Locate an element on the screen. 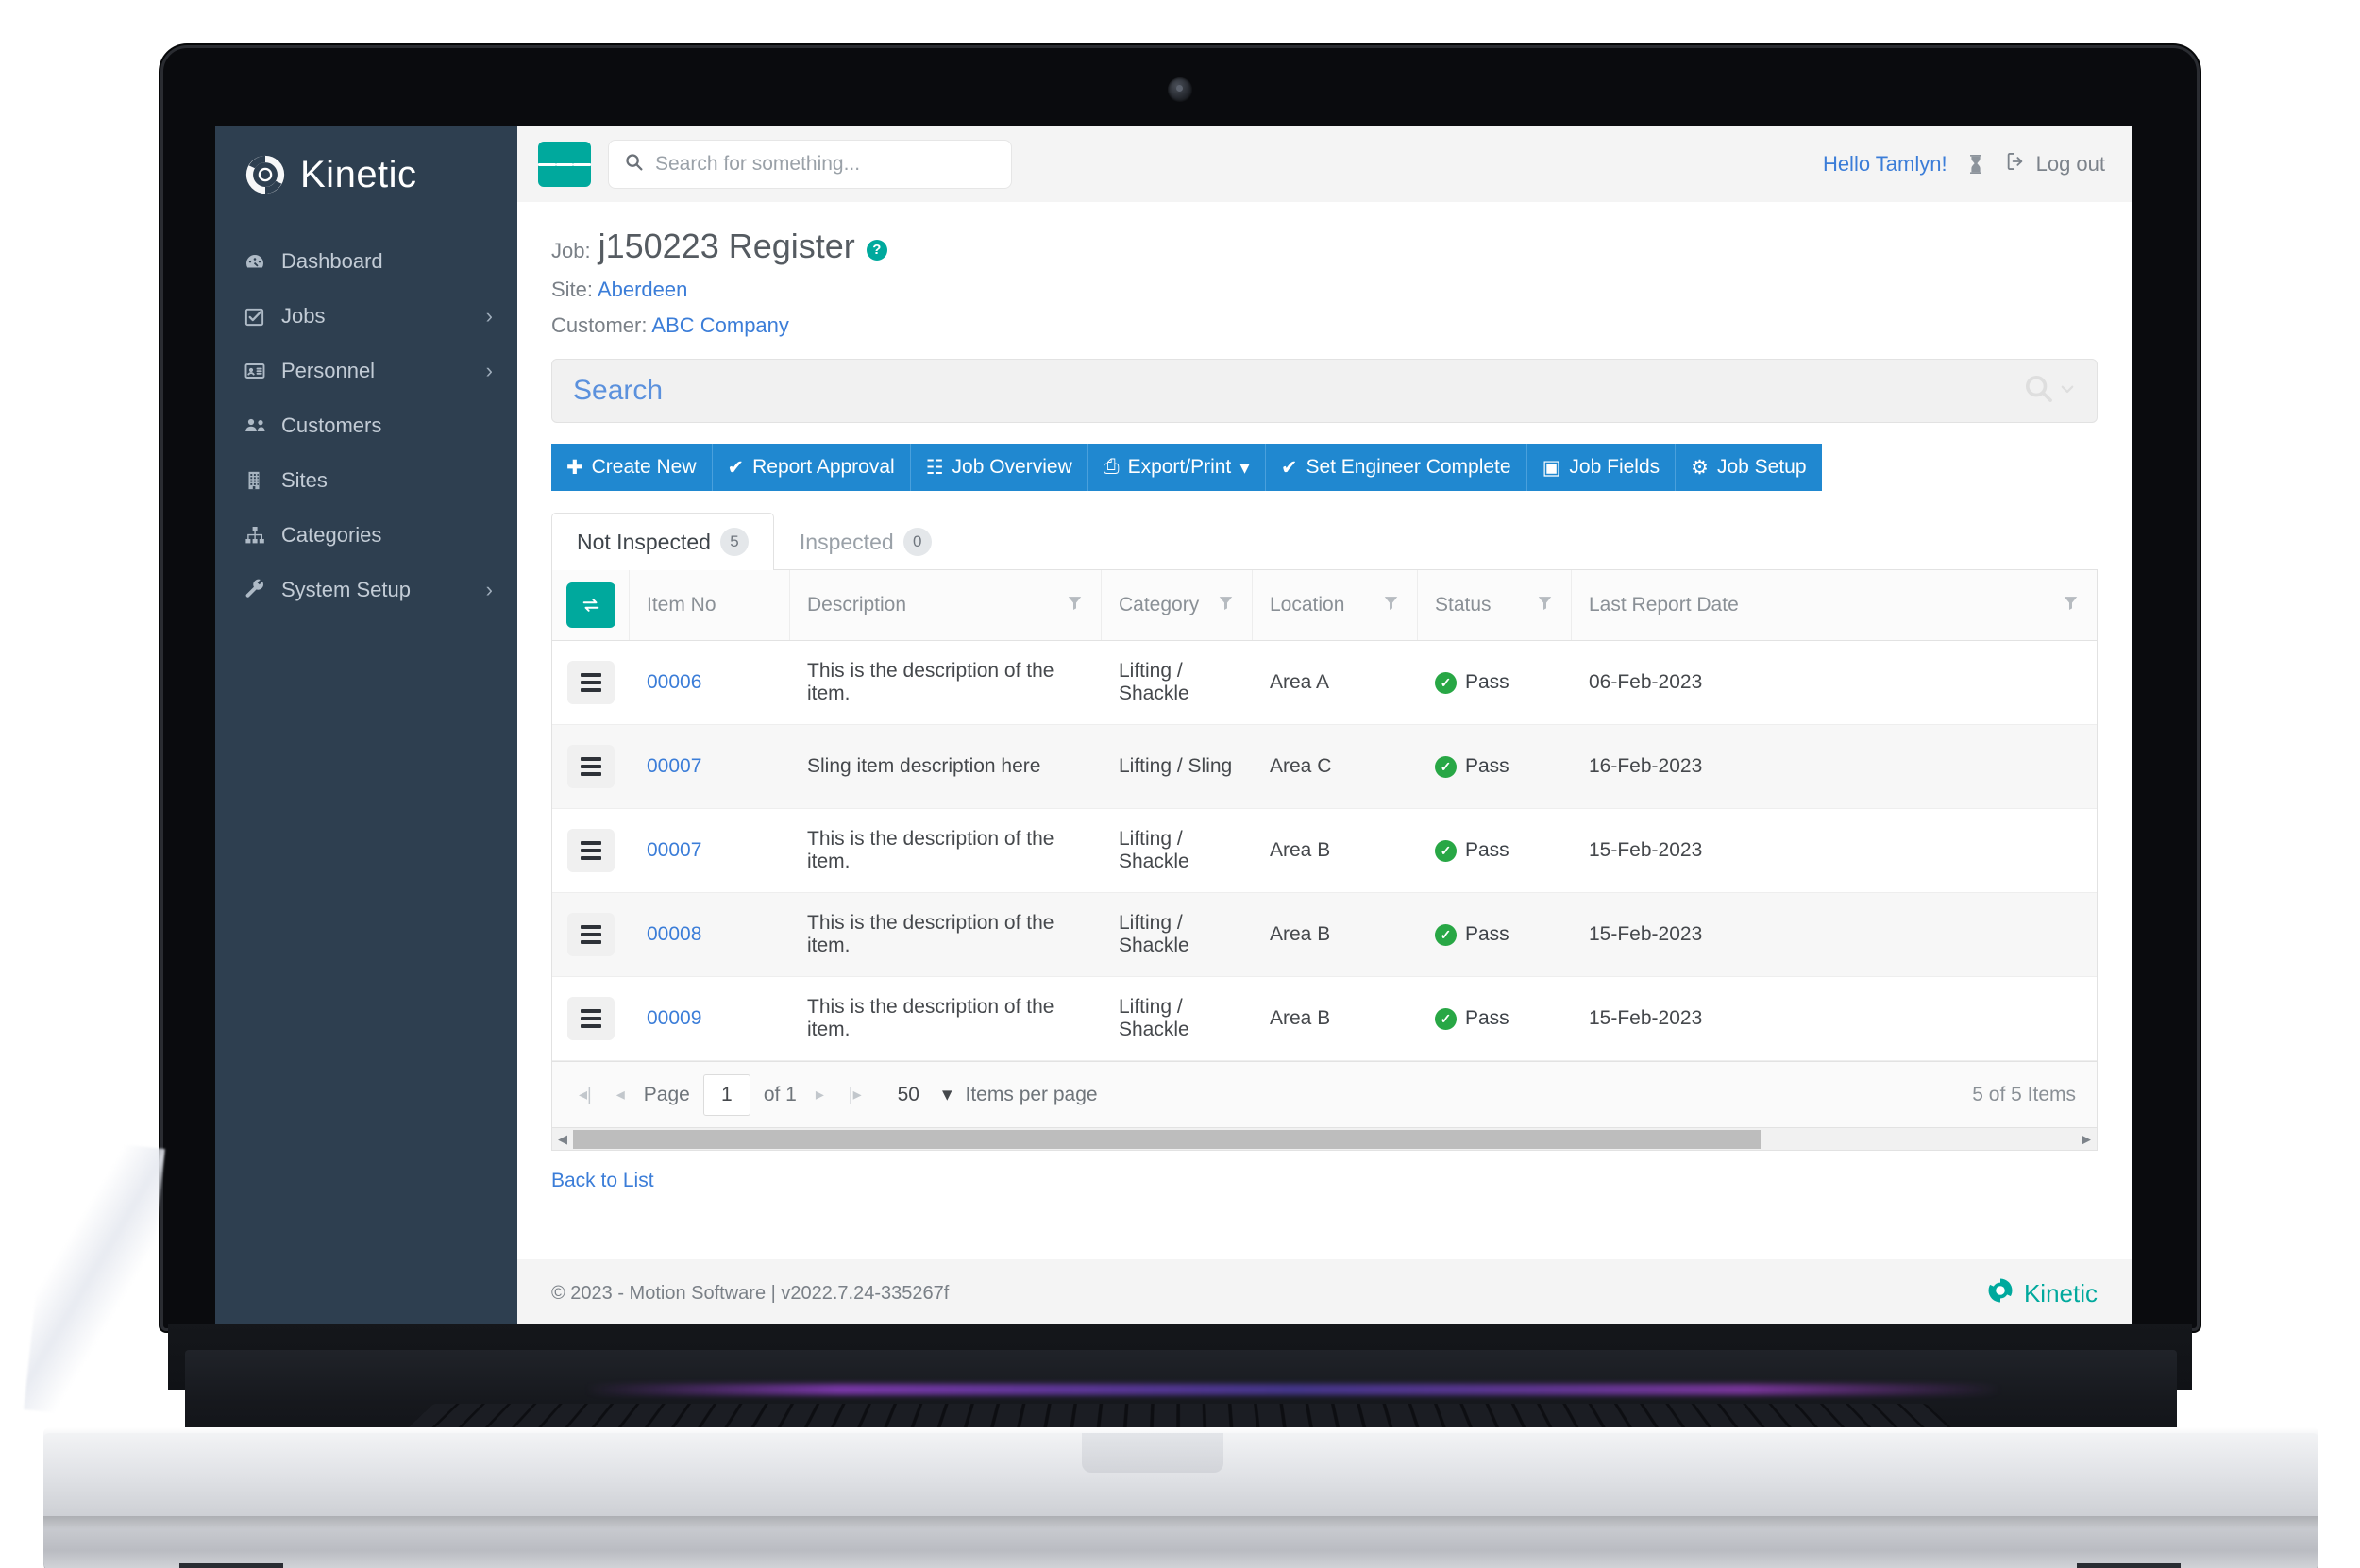 Image resolution: width=2360 pixels, height=1568 pixels. sidebar-item-categories: Categories is located at coordinates (366, 536).